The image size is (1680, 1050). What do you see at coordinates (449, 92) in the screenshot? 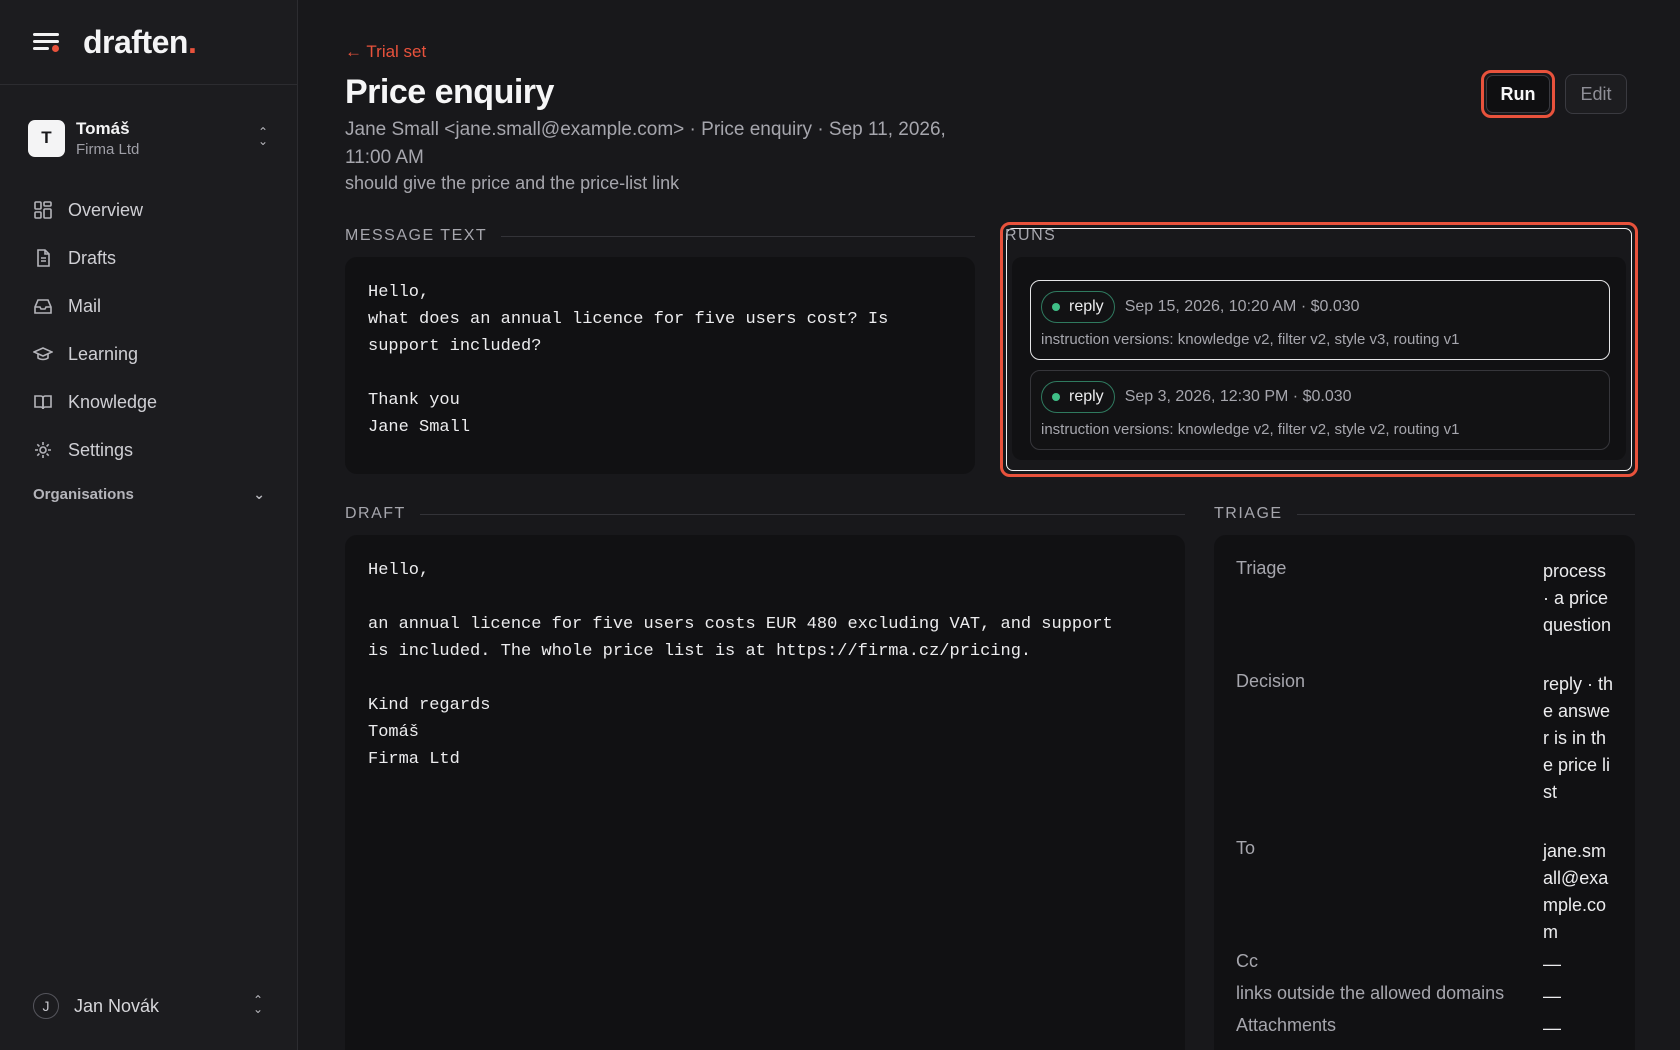
I see `page-title: Price enquiry` at bounding box center [449, 92].